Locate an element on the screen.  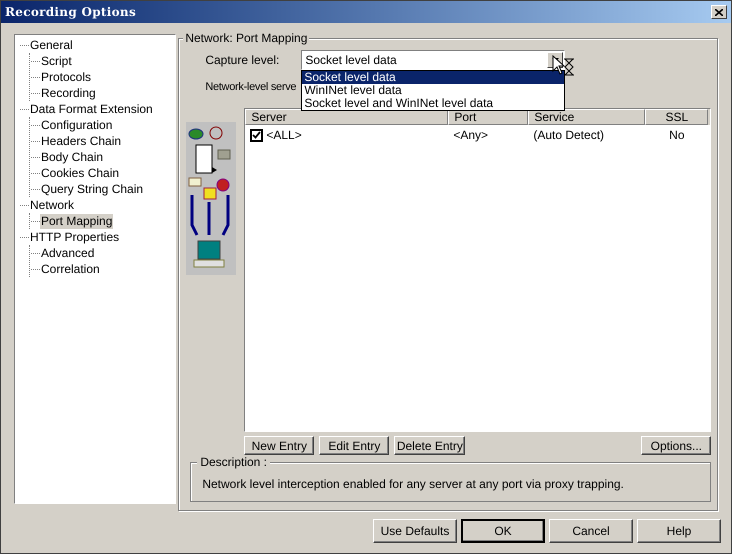
dialog-button: Help is located at coordinates (679, 531).